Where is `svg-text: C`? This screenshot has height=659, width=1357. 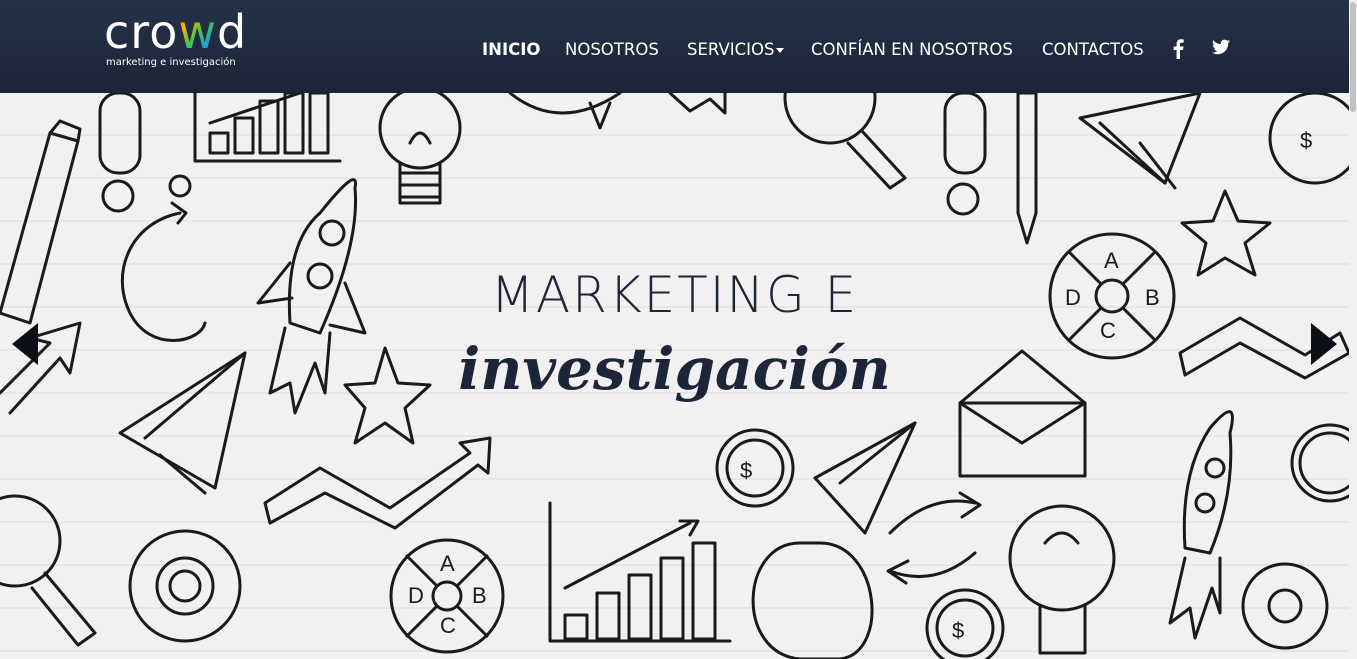 svg-text: C is located at coordinates (448, 625).